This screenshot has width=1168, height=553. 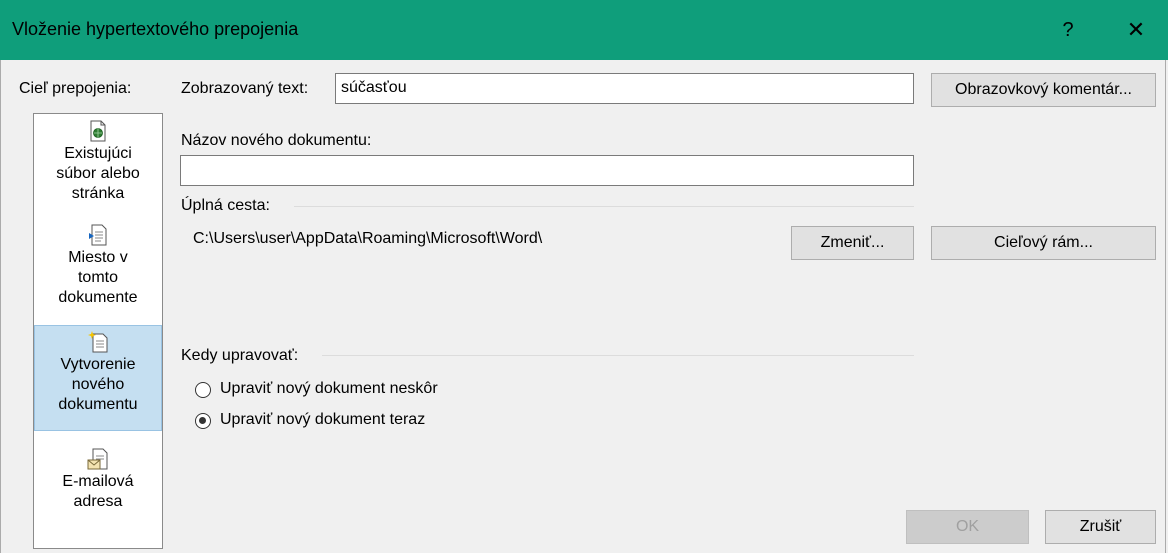 What do you see at coordinates (240, 355) in the screenshot?
I see `when-to-edit-label: Kedy upravovať:` at bounding box center [240, 355].